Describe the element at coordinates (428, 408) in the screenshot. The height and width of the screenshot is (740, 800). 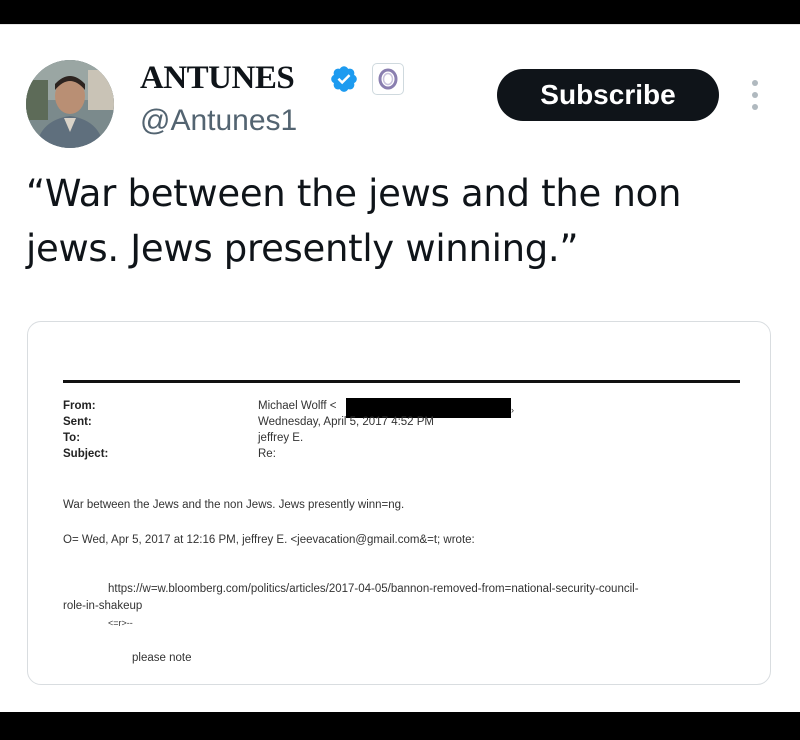
I see `redaction-bar` at that location.